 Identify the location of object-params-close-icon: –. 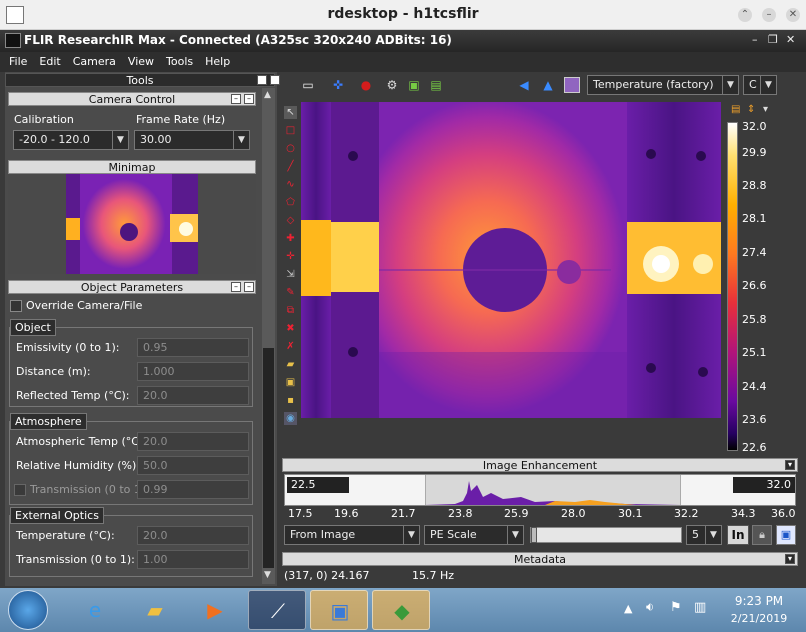
(249, 287).